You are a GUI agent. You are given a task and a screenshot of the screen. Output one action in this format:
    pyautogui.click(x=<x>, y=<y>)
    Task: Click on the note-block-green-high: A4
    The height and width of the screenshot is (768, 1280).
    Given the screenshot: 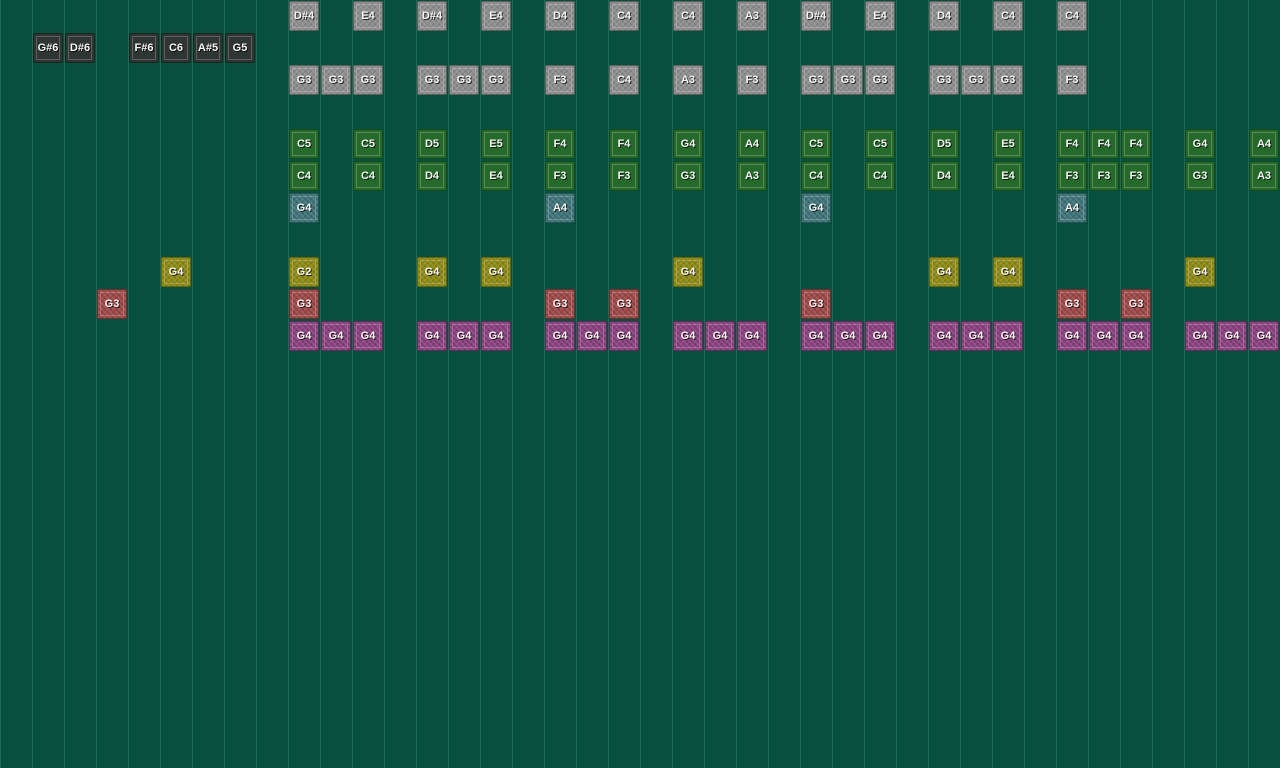 What is the action you would take?
    pyautogui.click(x=1264, y=144)
    